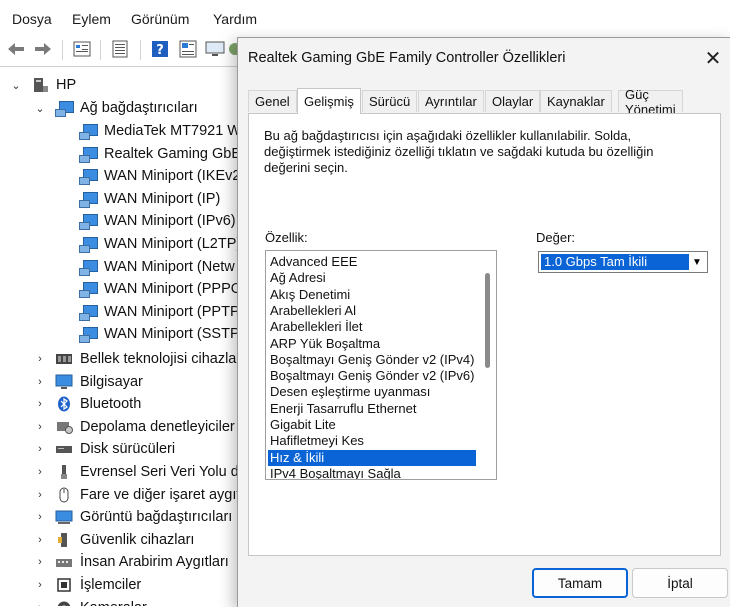 The image size is (730, 607). What do you see at coordinates (120, 49) in the screenshot?
I see `list-icon` at bounding box center [120, 49].